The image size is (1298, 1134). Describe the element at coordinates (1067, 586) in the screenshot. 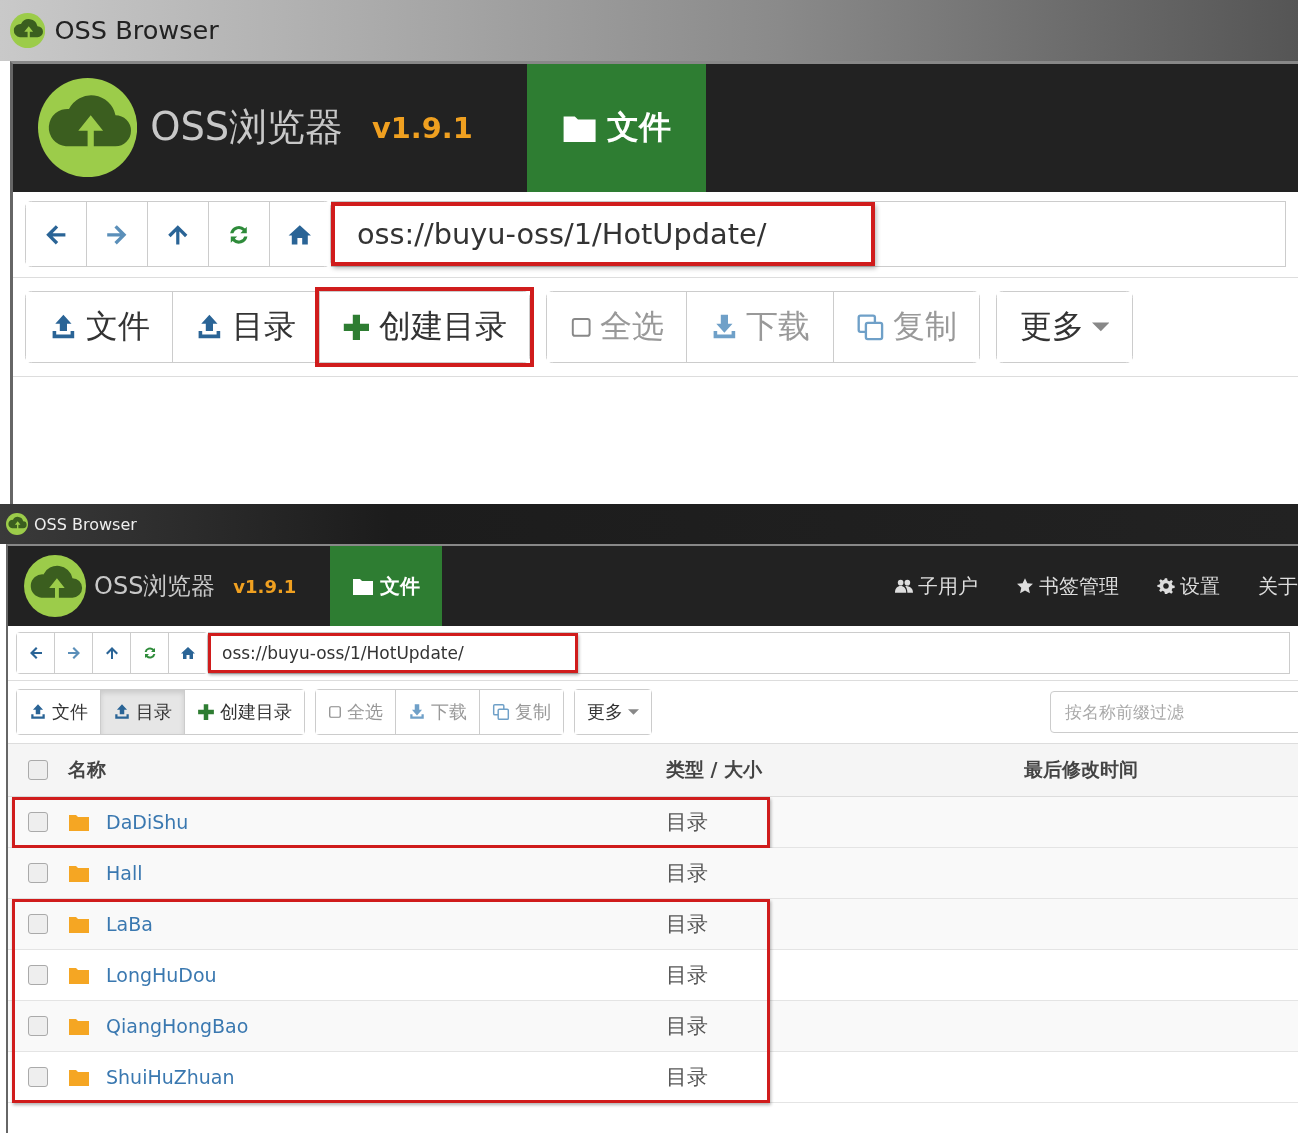

I see `menu-item: 书签管理` at that location.